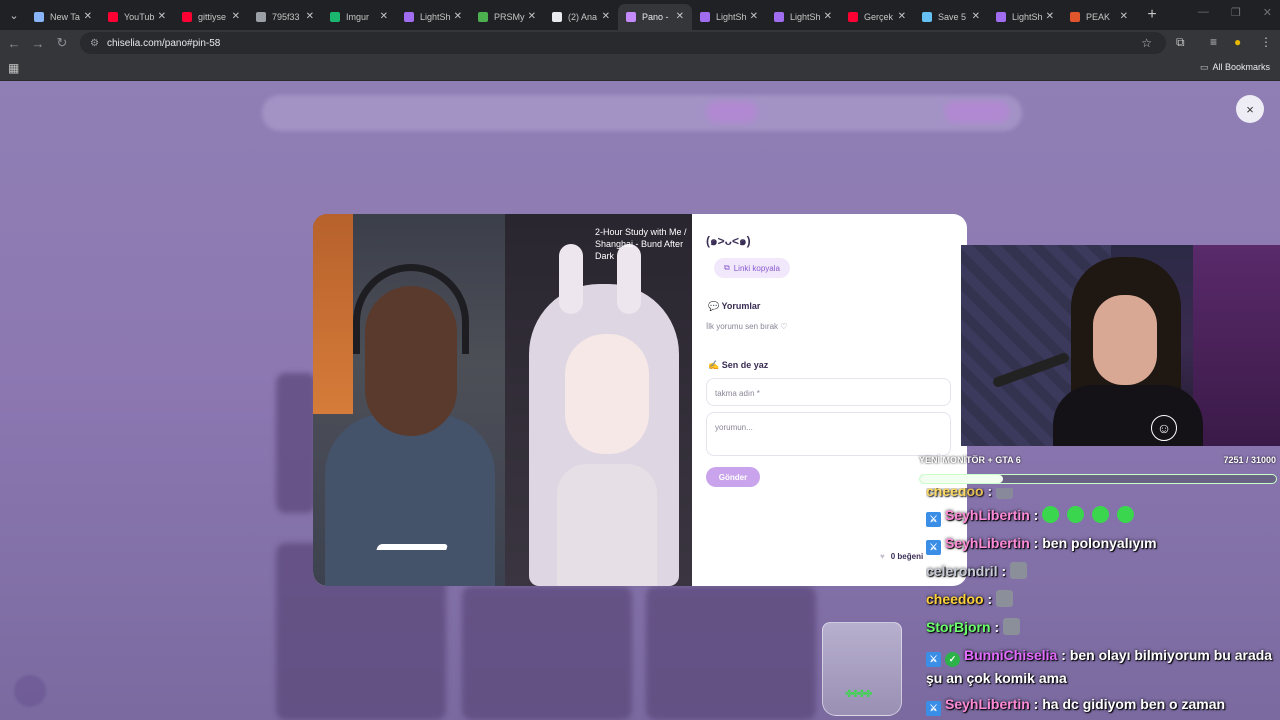 Image resolution: width=1280 pixels, height=720 pixels. Describe the element at coordinates (1266, 42) in the screenshot. I see `menu-kebab-icon: ⋮` at that location.